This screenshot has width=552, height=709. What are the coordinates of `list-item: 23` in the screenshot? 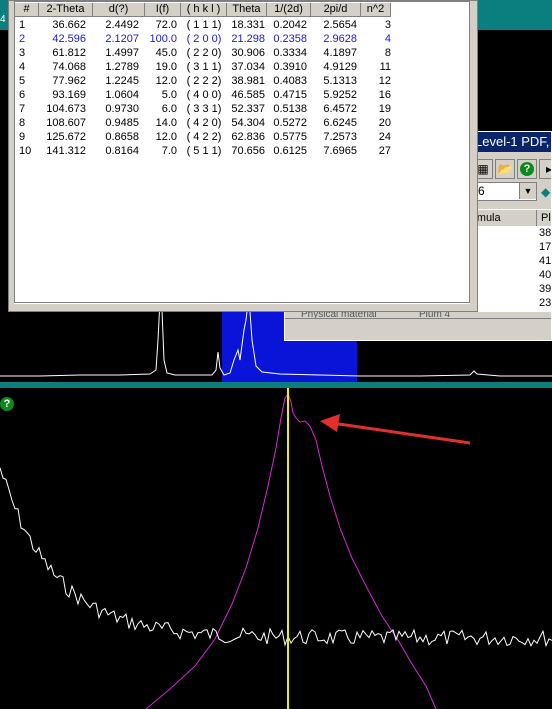 It's located at (545, 303).